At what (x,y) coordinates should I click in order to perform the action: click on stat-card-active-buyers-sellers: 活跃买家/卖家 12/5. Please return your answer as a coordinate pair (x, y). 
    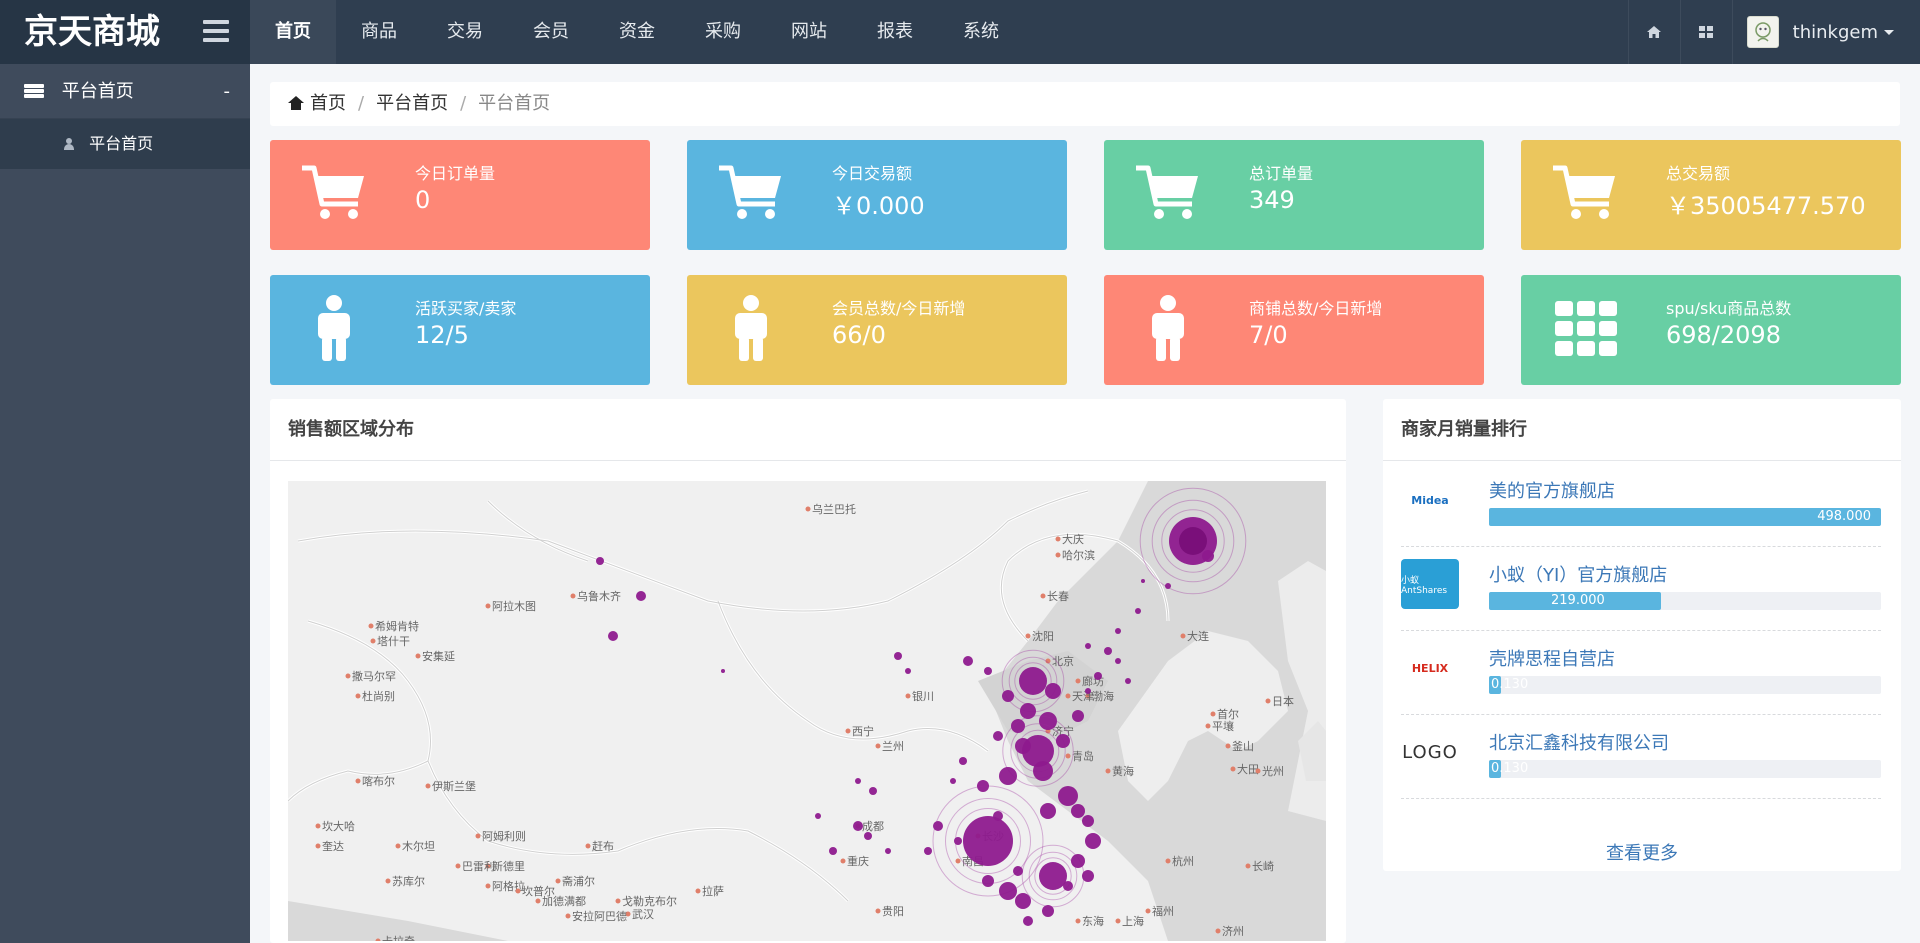
    Looking at the image, I should click on (460, 330).